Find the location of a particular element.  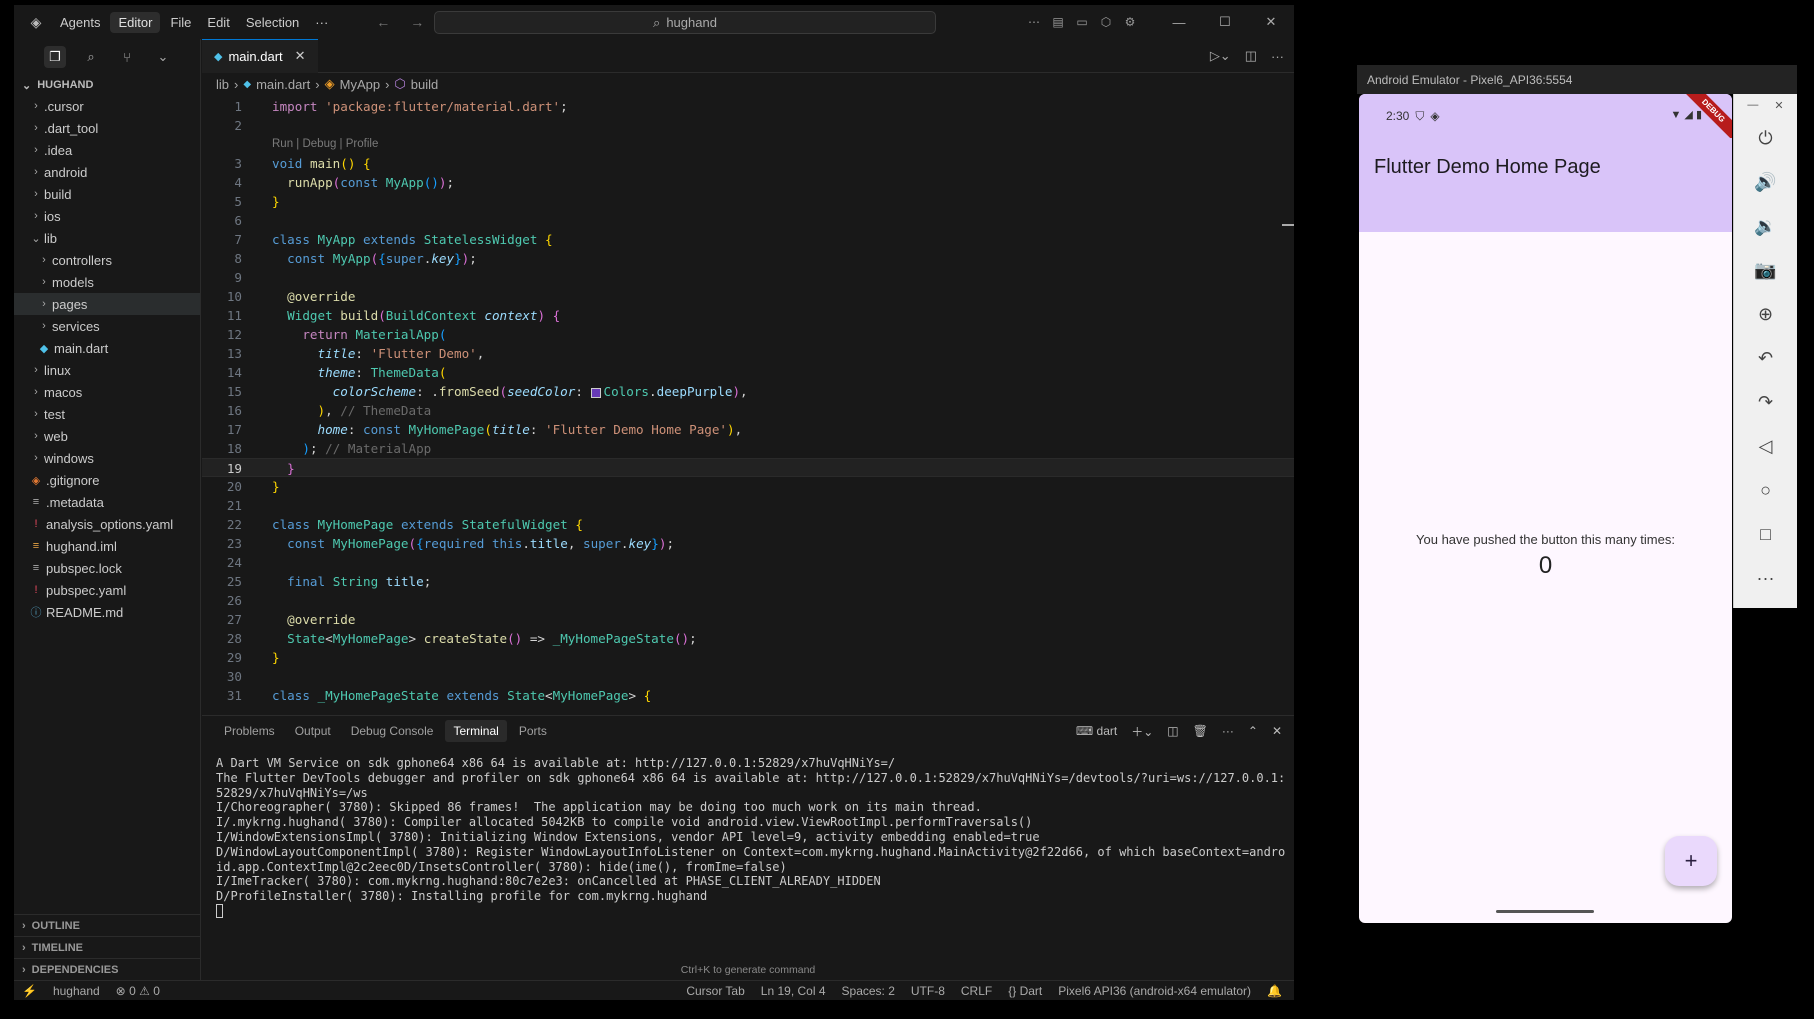

volume-down-icon: 🔉 is located at coordinates (1765, 226).